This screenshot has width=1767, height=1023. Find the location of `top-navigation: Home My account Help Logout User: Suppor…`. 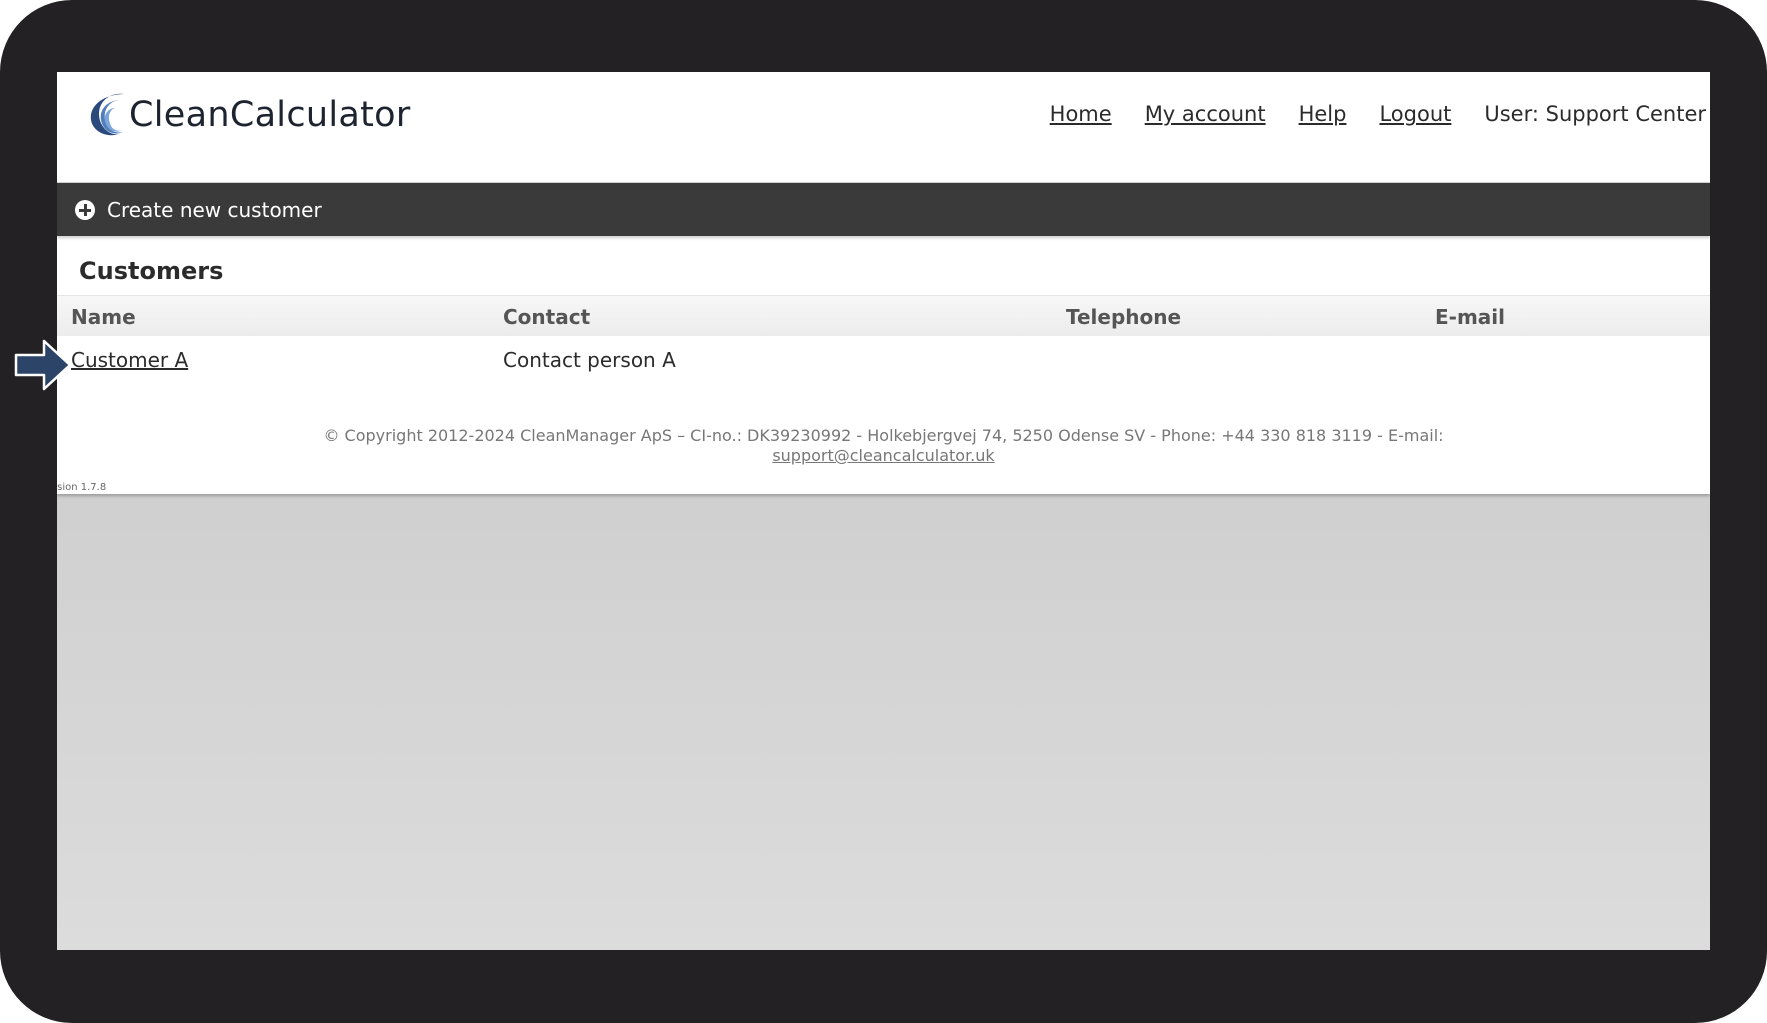

top-navigation: Home My account Help Logout User: Suppor… is located at coordinates (1378, 114).